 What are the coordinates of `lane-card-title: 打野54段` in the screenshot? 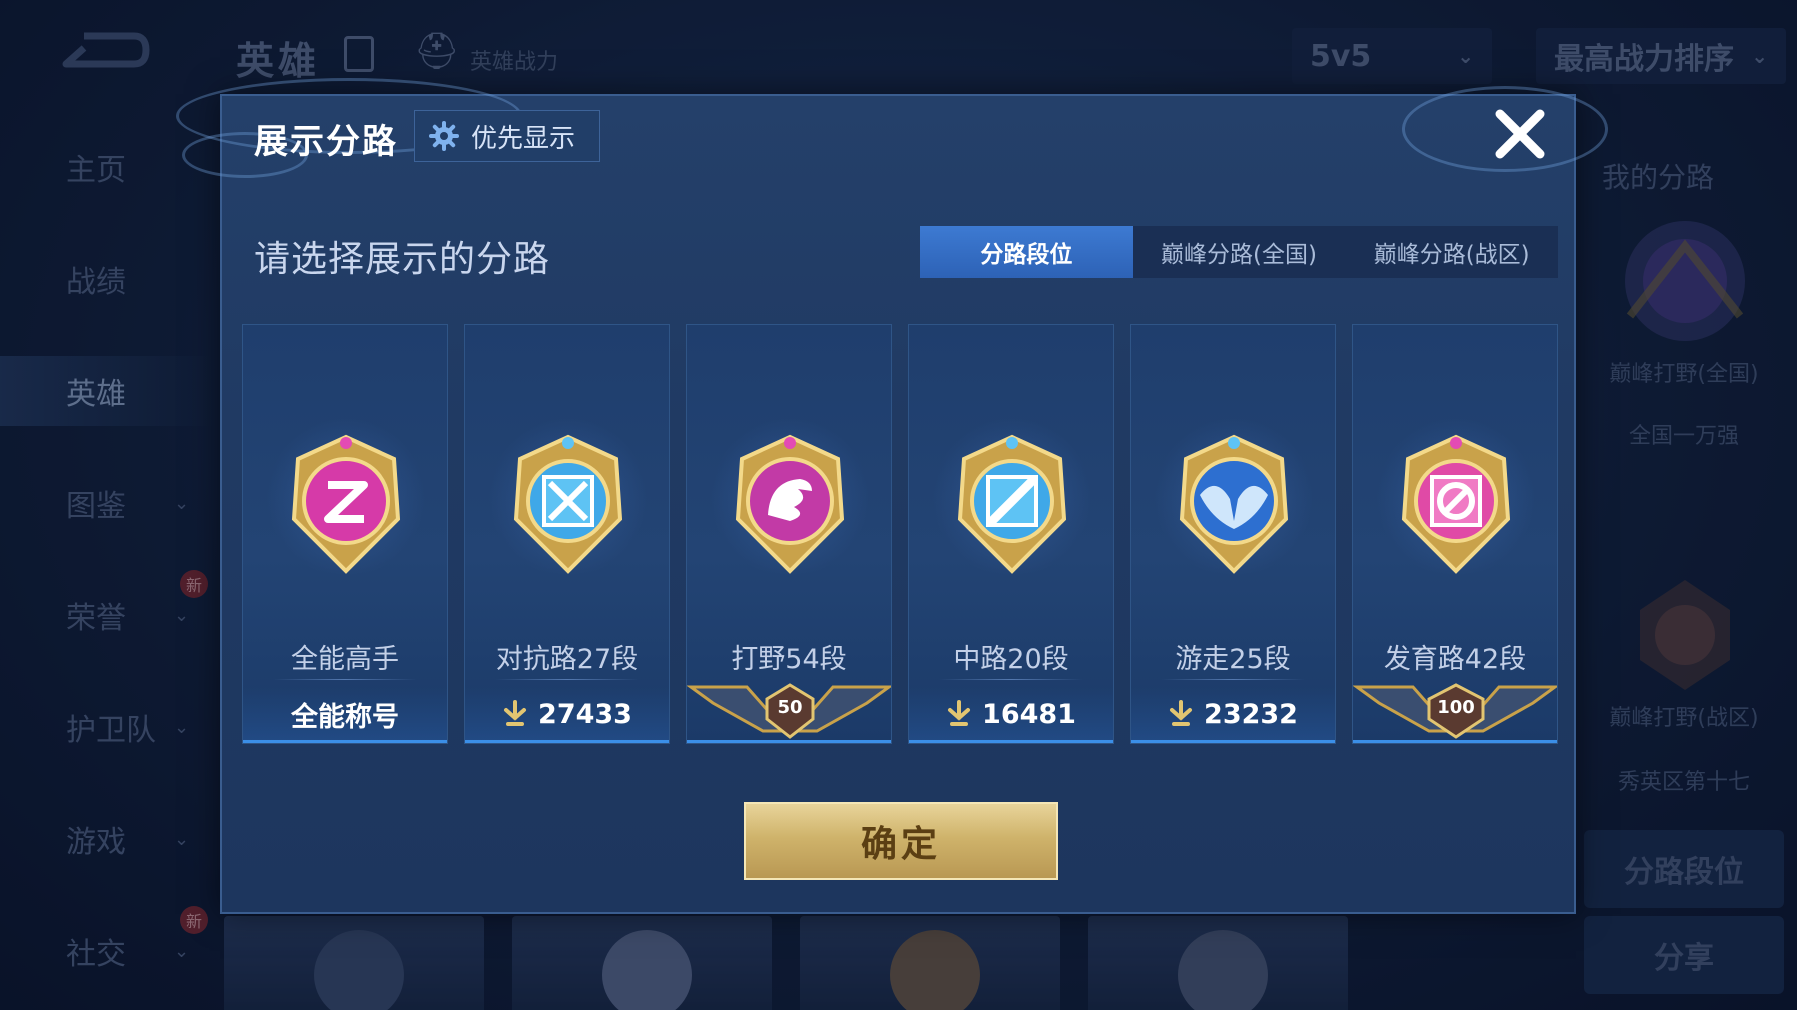 It's located at (789, 659).